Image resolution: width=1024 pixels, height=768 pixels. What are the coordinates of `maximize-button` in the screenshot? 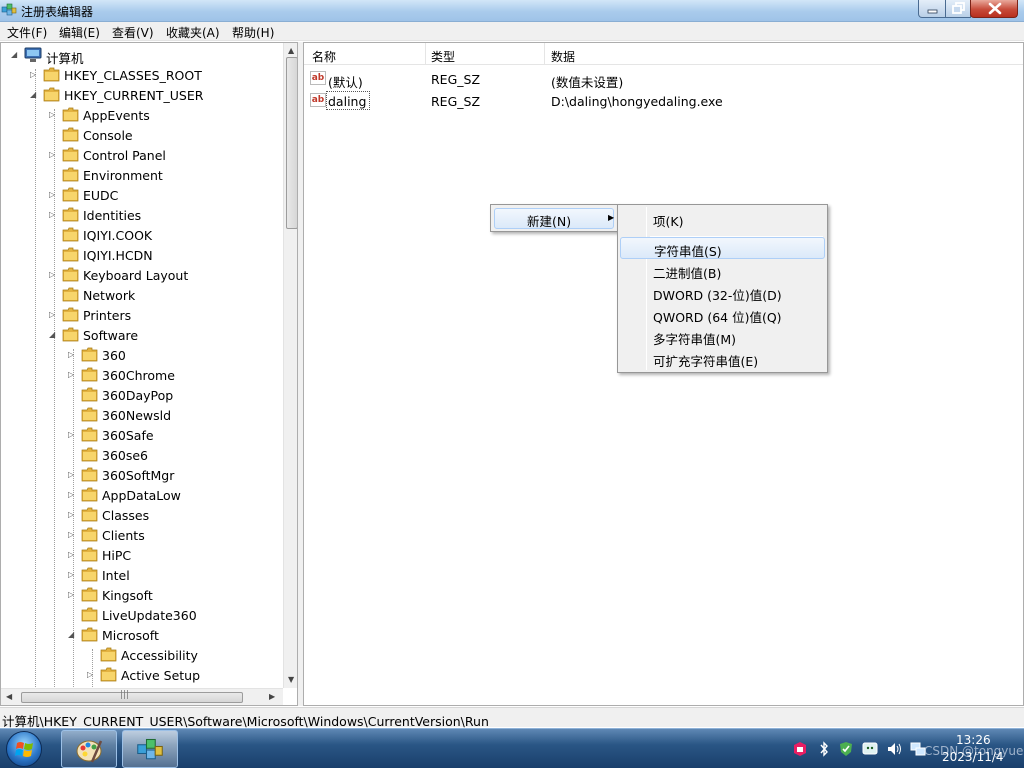 It's located at (958, 9).